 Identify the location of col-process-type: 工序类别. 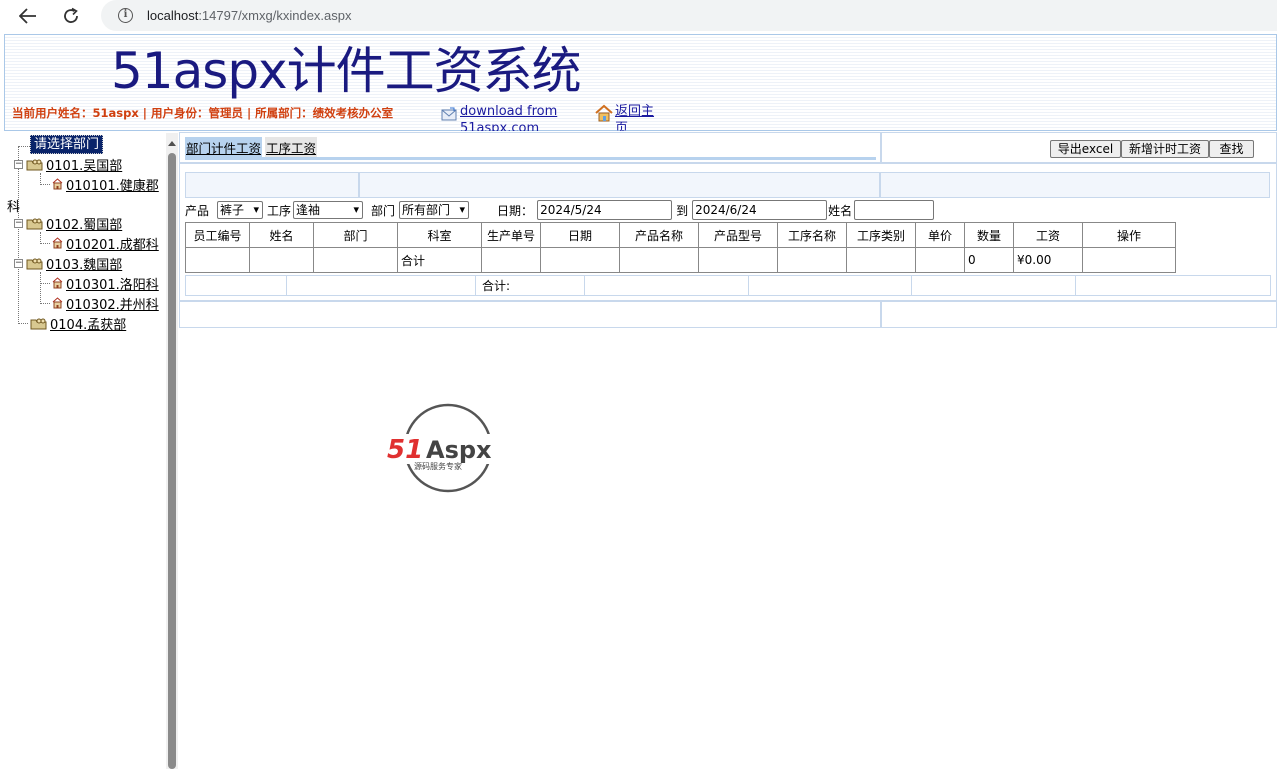
(881, 235).